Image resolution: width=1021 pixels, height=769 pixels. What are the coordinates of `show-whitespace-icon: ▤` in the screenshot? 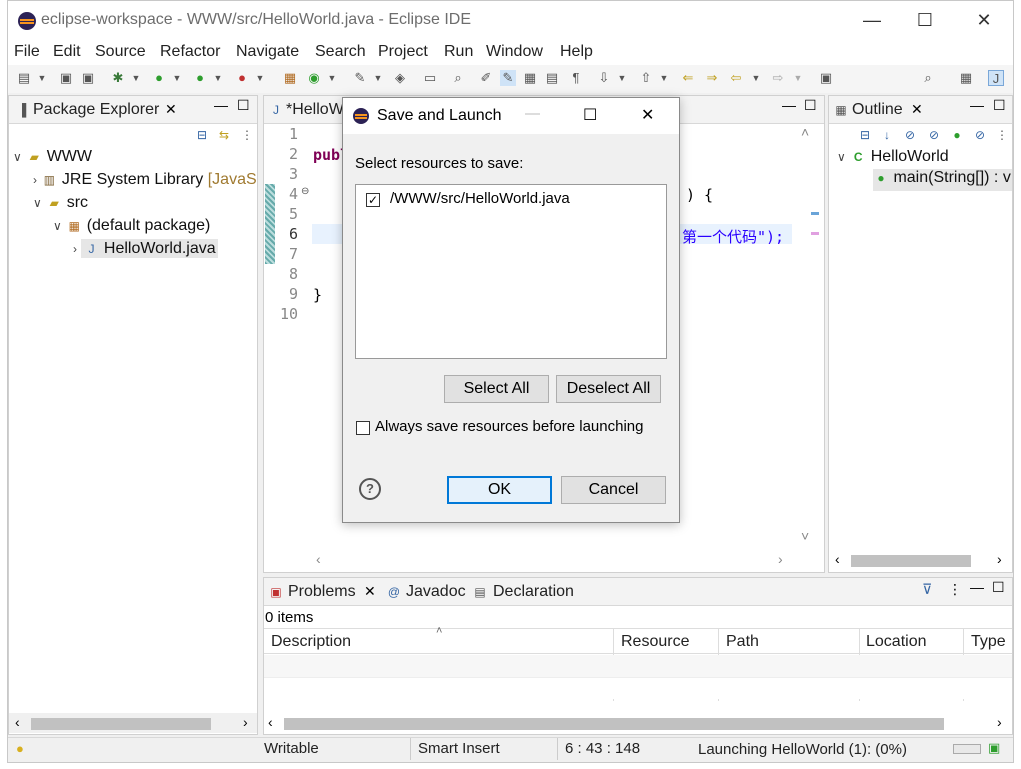 It's located at (552, 78).